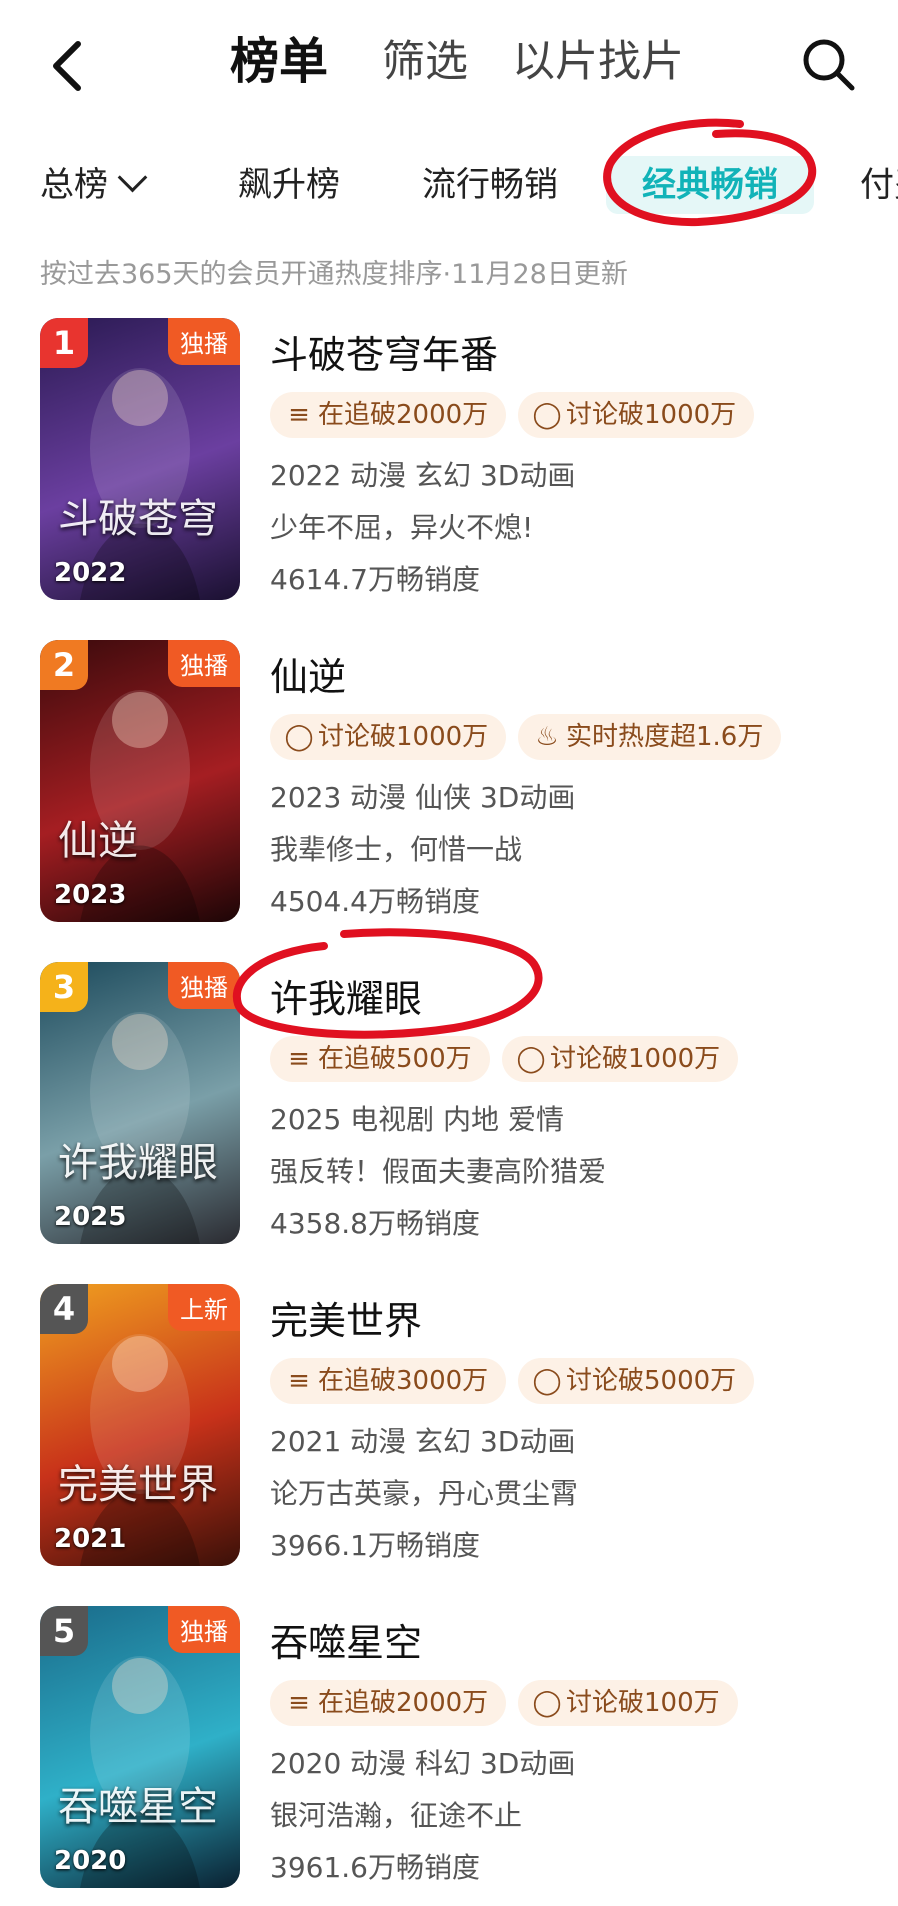 The image size is (898, 1906). I want to click on tab-filter: 筛选, so click(425, 62).